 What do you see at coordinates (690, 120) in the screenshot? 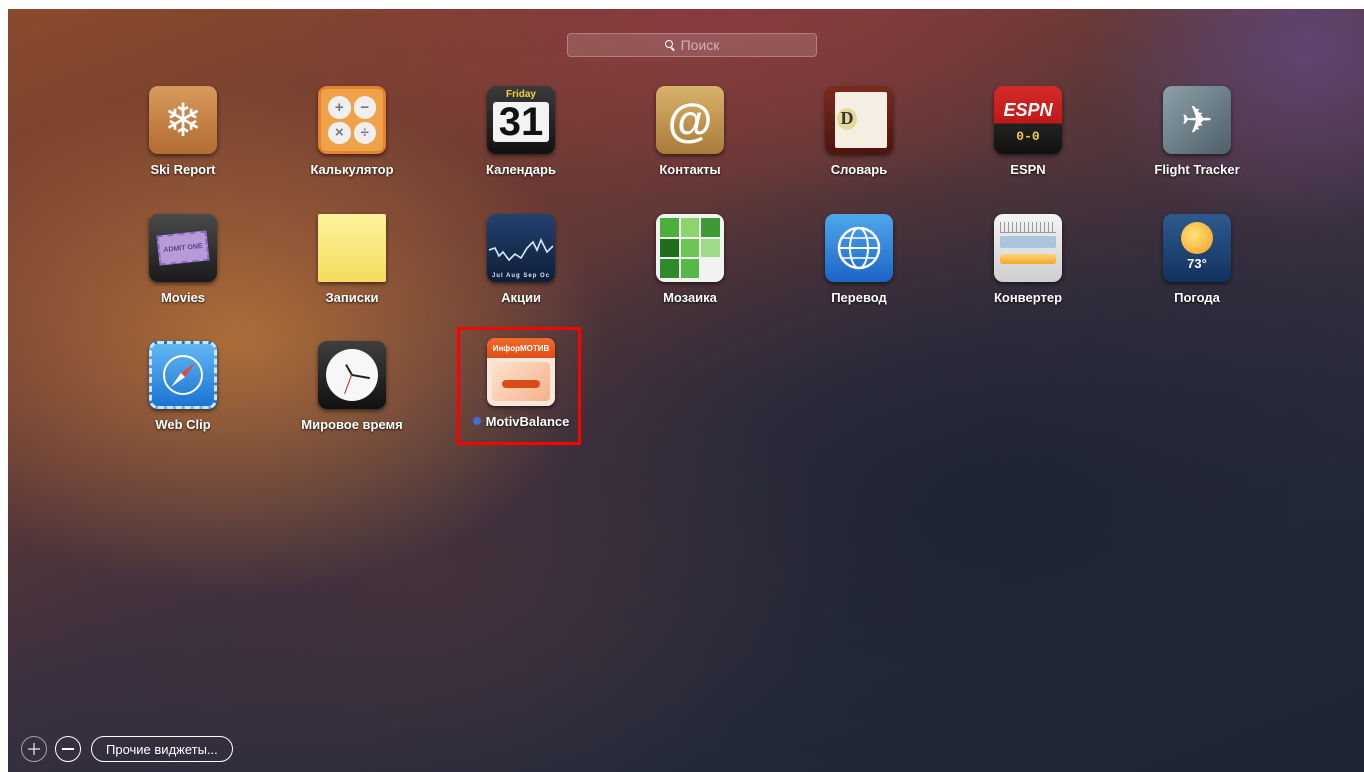
I see `contacts-icon: @` at bounding box center [690, 120].